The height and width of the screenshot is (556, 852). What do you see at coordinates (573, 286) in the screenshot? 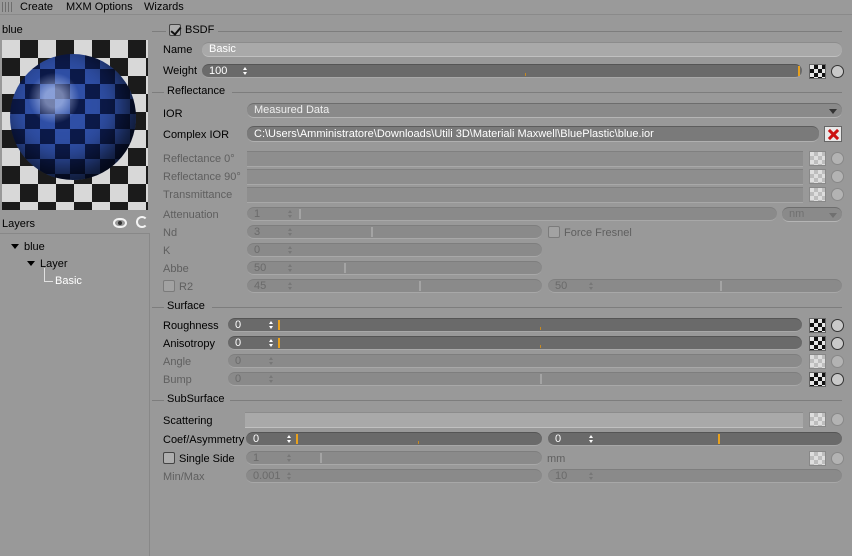
I see `r2-number-input-b: 50` at bounding box center [573, 286].